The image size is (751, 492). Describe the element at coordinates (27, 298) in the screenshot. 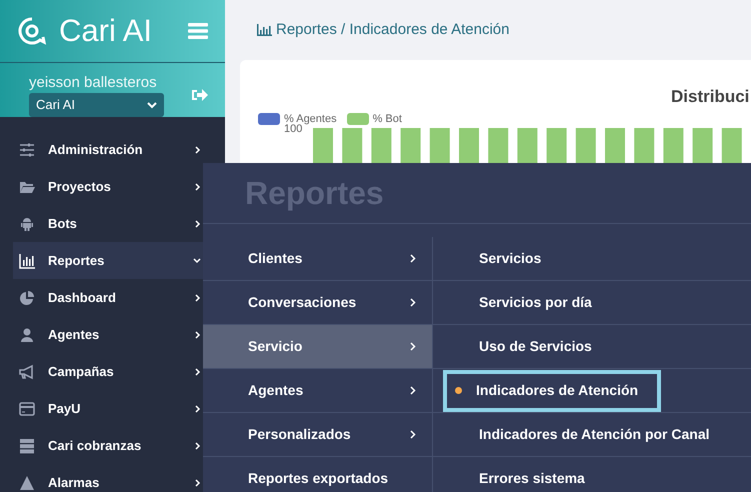

I see `pie-chart-icon` at that location.